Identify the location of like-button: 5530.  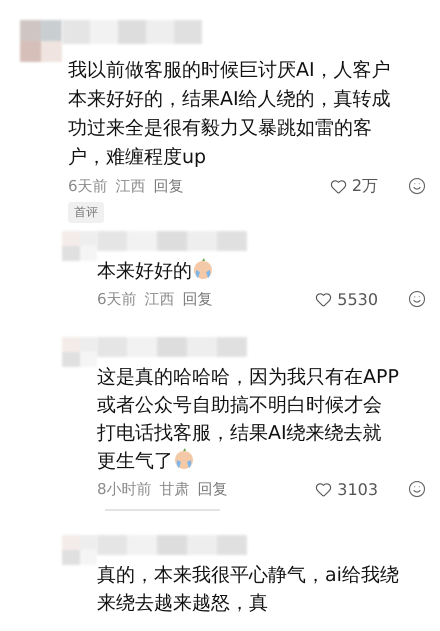
(346, 299).